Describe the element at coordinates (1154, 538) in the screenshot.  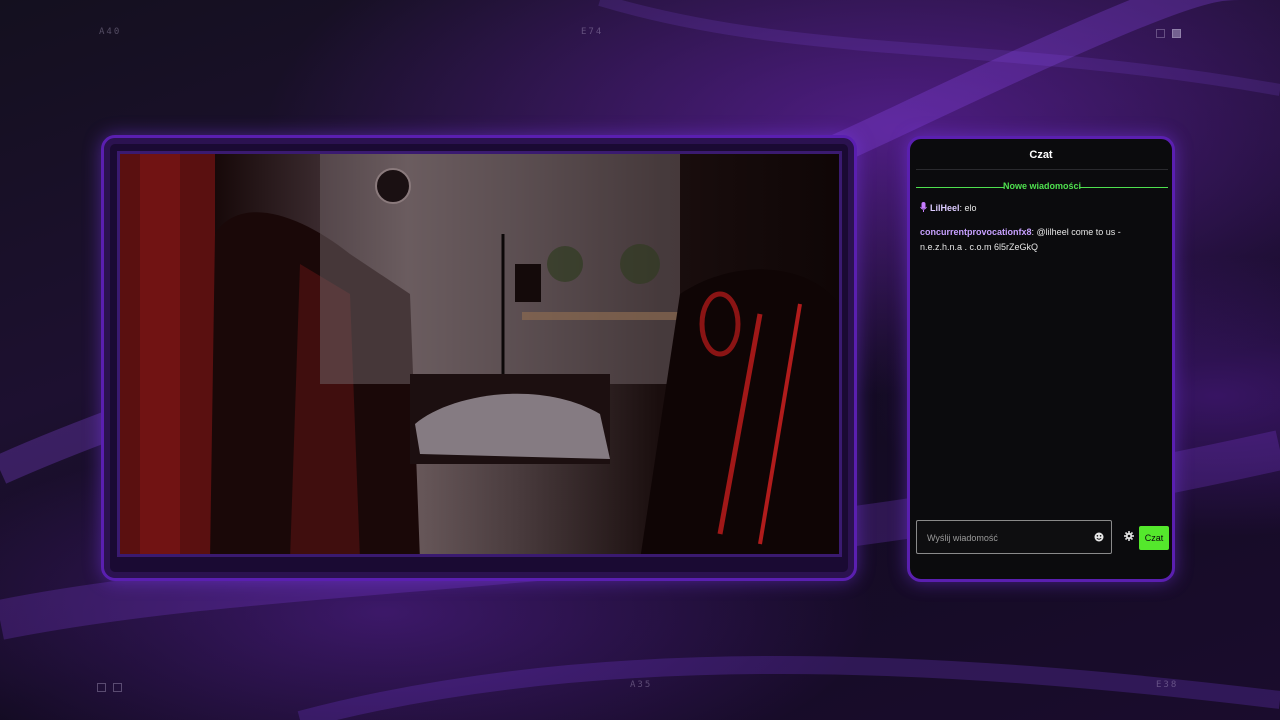
I see `send-chat-button: Czat` at that location.